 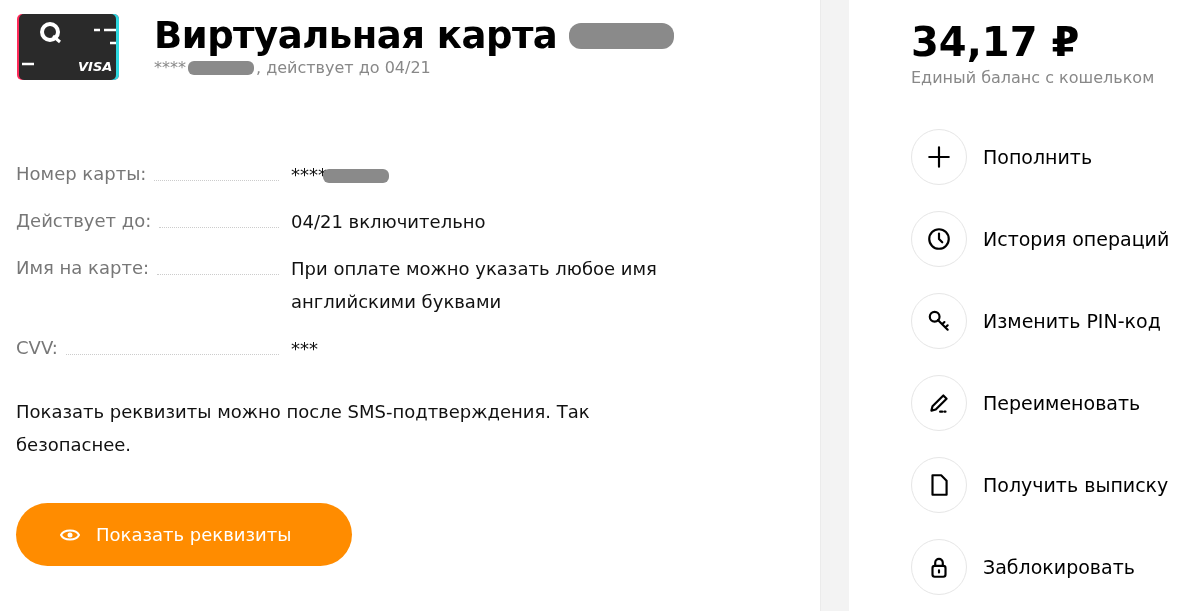 What do you see at coordinates (309, 175) in the screenshot?
I see `detail-value: ****` at bounding box center [309, 175].